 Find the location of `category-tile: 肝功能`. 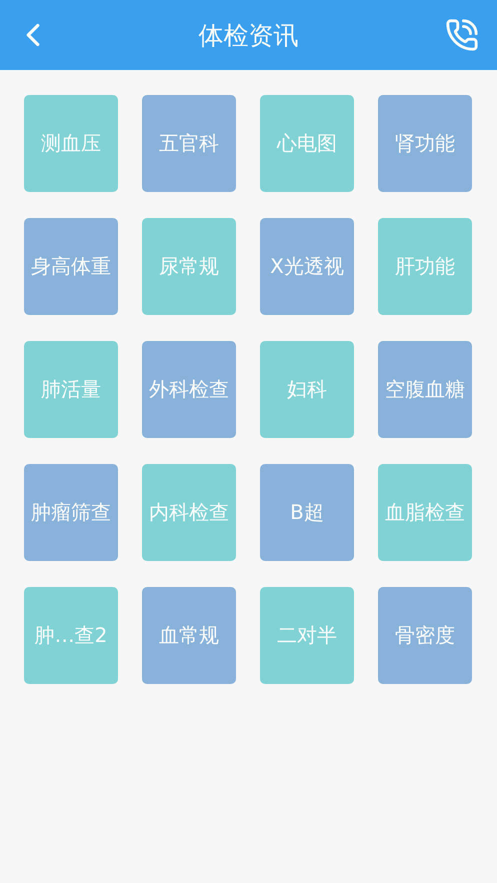

category-tile: 肝功能 is located at coordinates (425, 266).